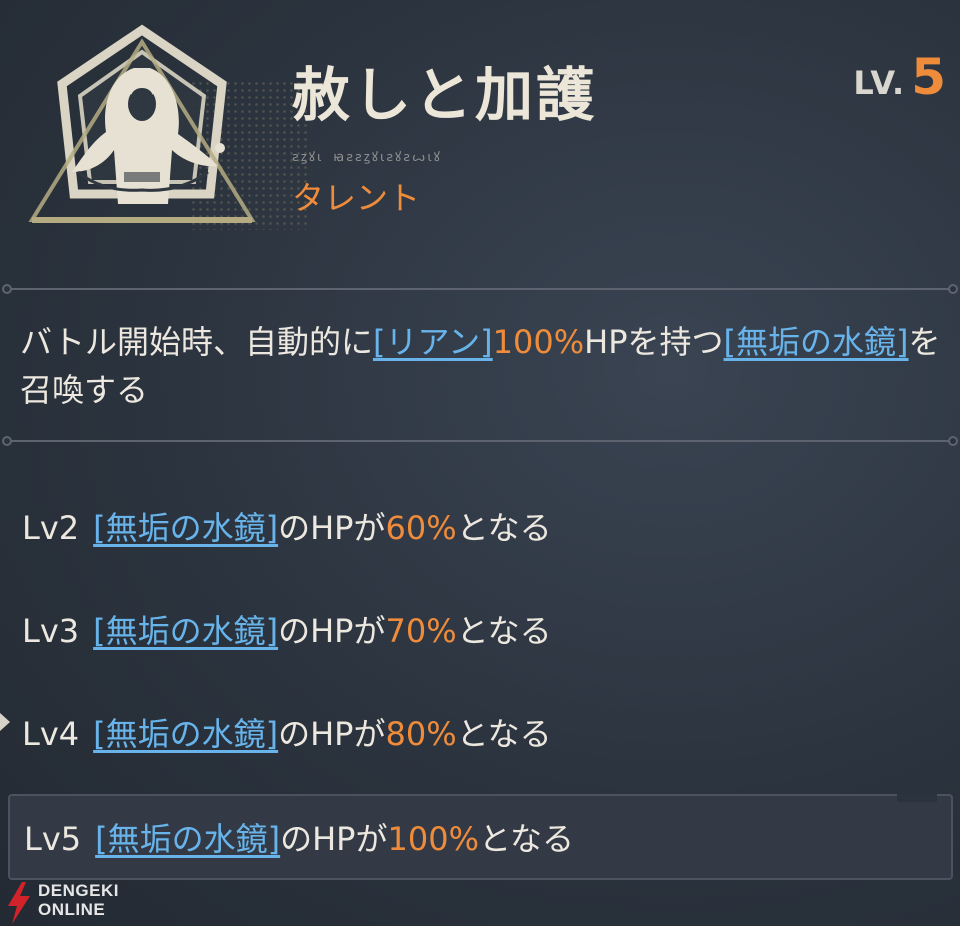 The height and width of the screenshot is (926, 960). What do you see at coordinates (53, 839) in the screenshot?
I see `level-tag: Lv5` at bounding box center [53, 839].